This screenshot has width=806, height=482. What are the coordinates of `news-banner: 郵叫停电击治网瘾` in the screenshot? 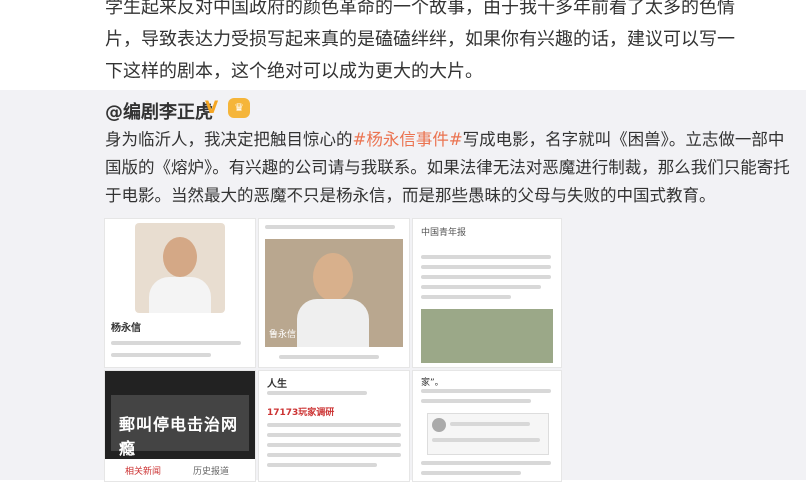 It's located at (180, 426).